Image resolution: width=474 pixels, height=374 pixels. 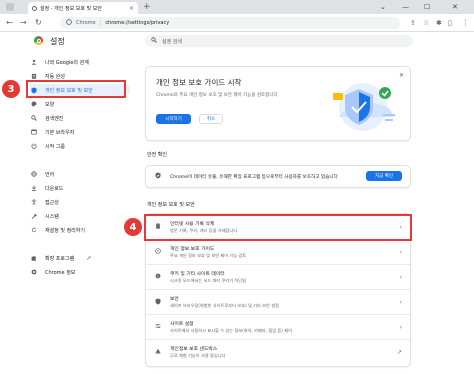 What do you see at coordinates (10, 7) in the screenshot?
I see `tab-search-button` at bounding box center [10, 7].